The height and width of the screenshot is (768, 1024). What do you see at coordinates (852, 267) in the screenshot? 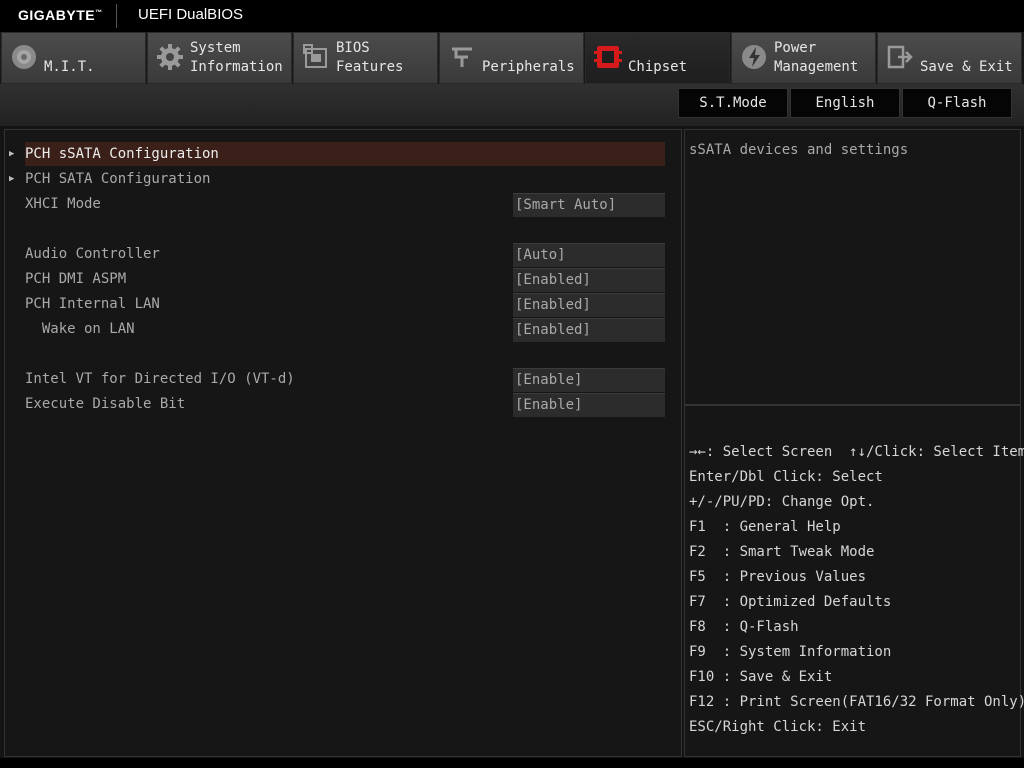
I see `help-panel: sSATA devices and settings` at bounding box center [852, 267].